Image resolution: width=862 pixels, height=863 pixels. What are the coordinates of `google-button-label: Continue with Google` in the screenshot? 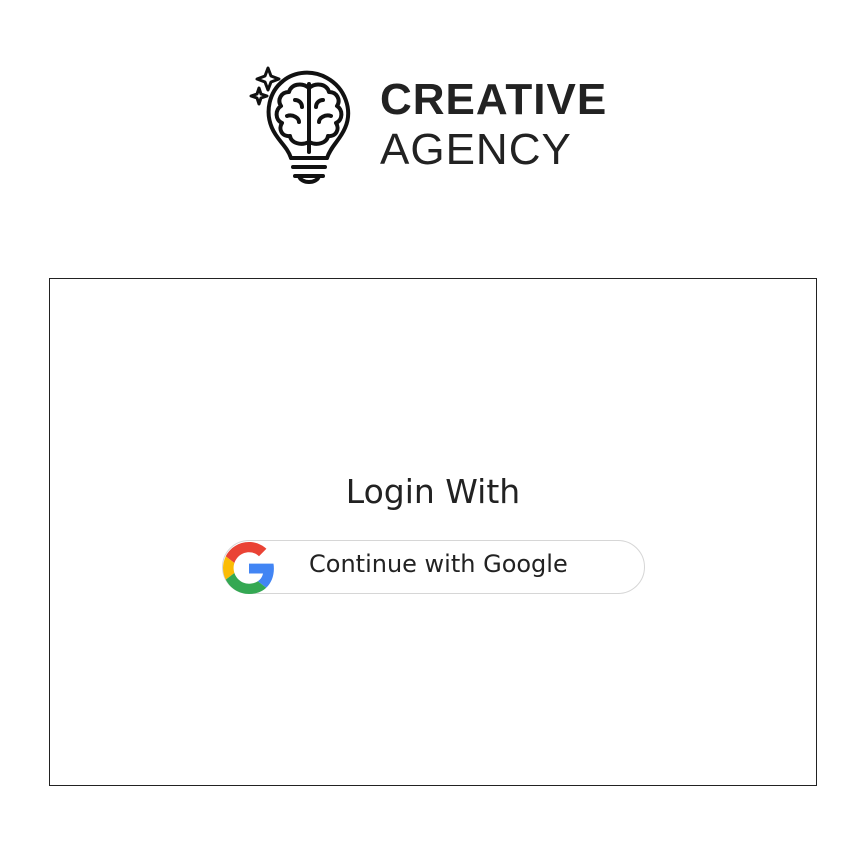 It's located at (438, 564).